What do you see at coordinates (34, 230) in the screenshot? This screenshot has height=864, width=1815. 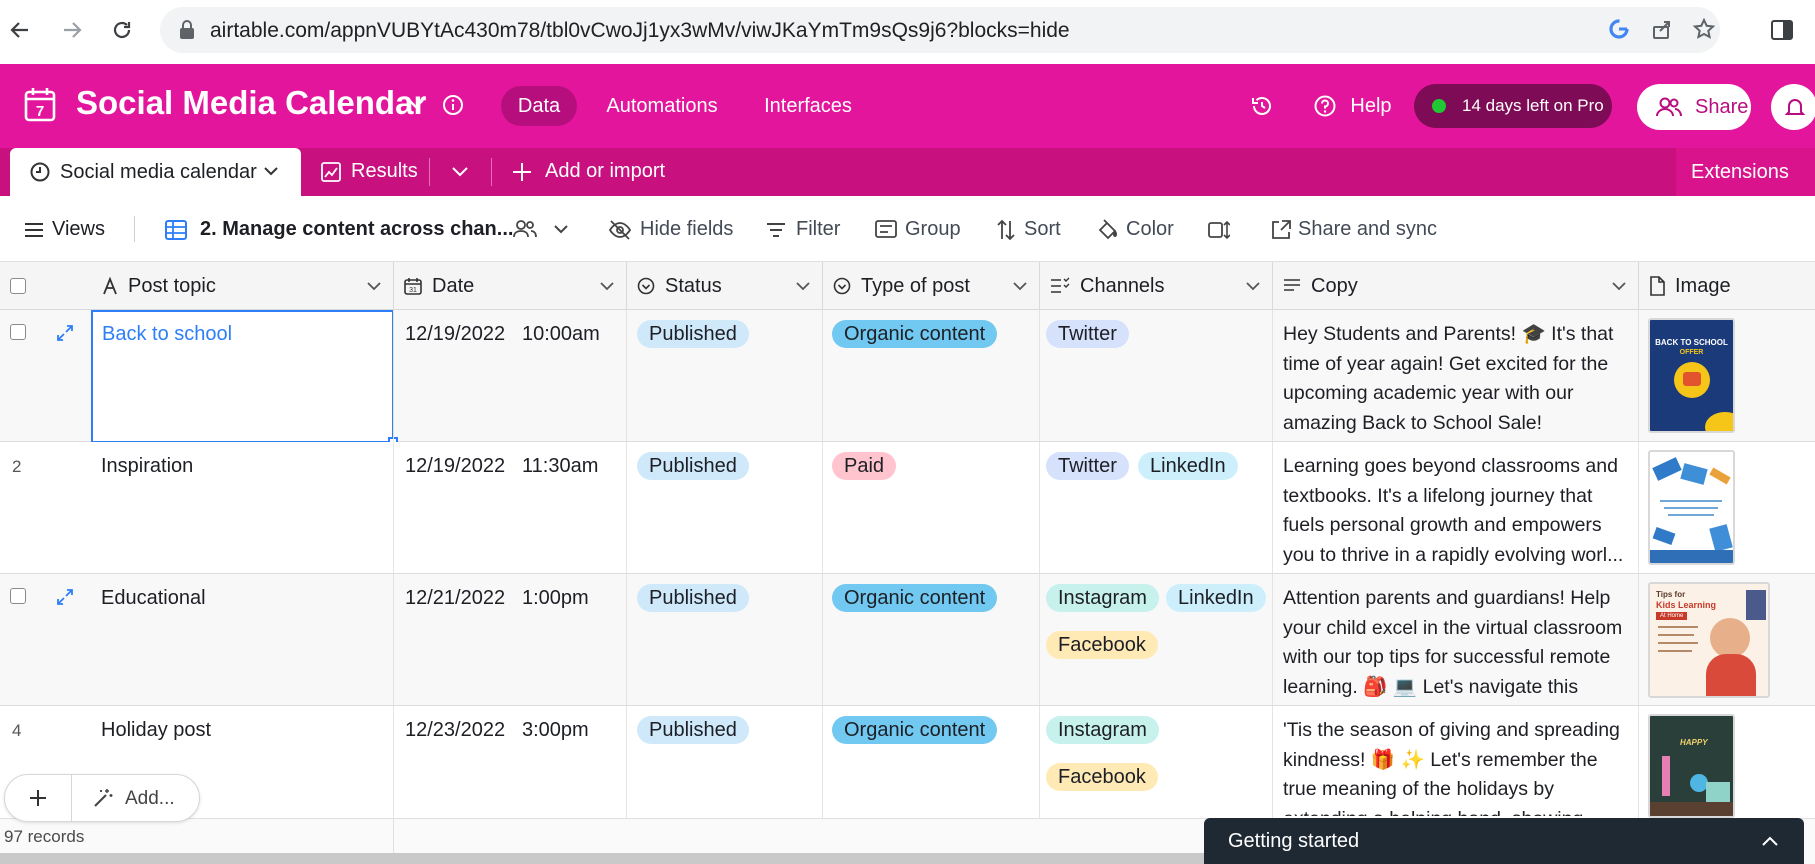 I see `menu-icon` at bounding box center [34, 230].